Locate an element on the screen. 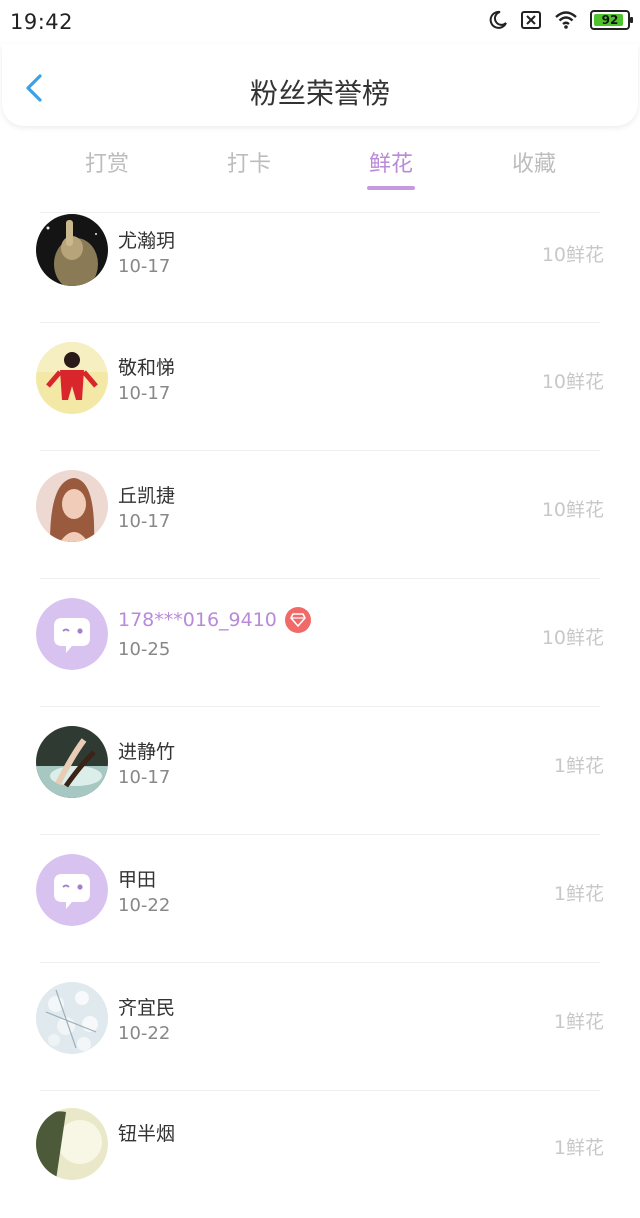 The width and height of the screenshot is (640, 1218). fan-name: 丘凯捷 is located at coordinates (147, 496).